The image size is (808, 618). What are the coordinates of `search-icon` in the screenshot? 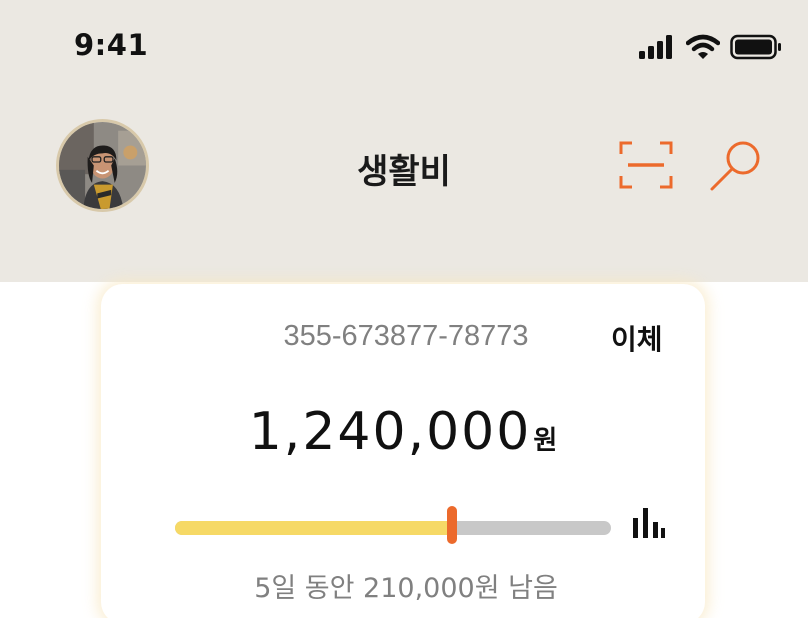 It's located at (735, 166).